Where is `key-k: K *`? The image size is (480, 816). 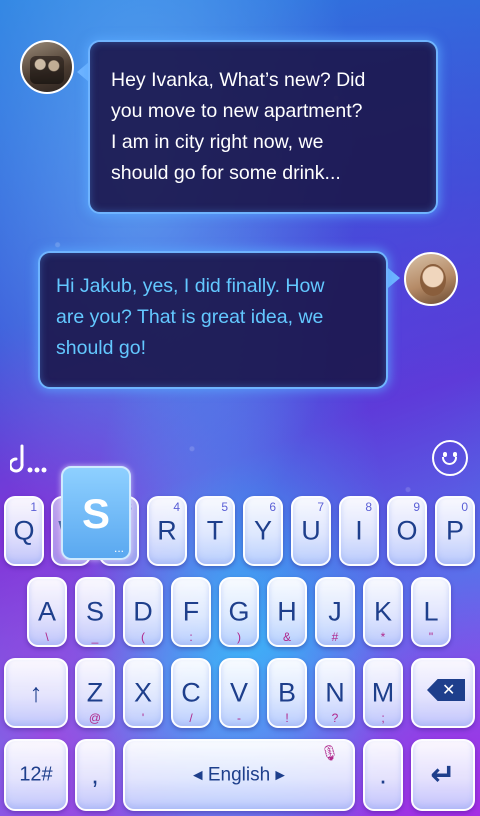
key-k: K * is located at coordinates (383, 612).